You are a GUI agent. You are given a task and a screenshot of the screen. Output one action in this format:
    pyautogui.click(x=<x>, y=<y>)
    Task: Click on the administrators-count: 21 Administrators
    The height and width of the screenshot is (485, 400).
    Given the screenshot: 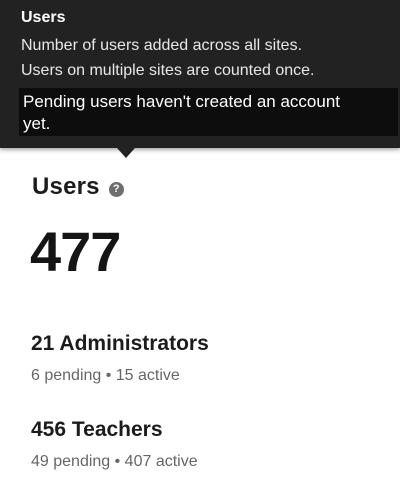 What is the action you would take?
    pyautogui.click(x=120, y=343)
    